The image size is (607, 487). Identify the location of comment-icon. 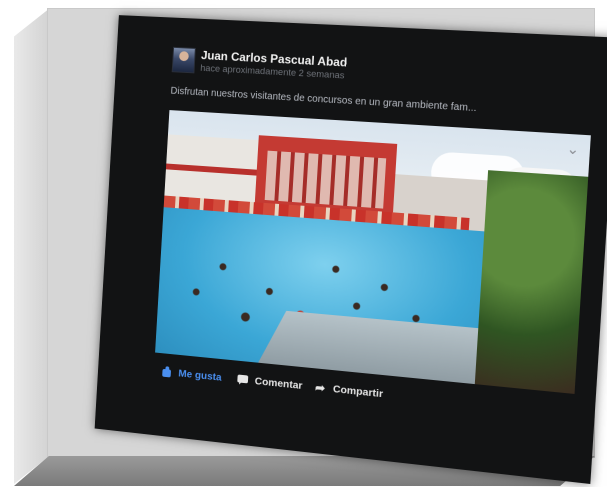
(243, 380).